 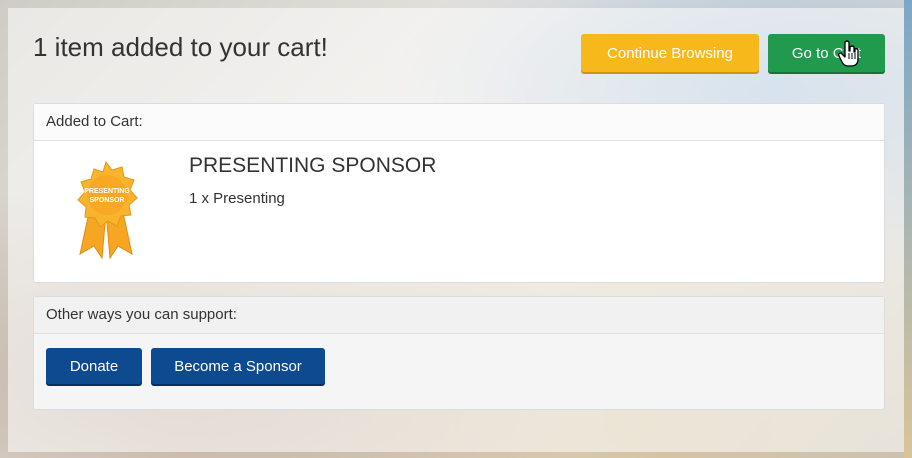 I want to click on item-name: PRESENTING SPONSOR, so click(x=313, y=165).